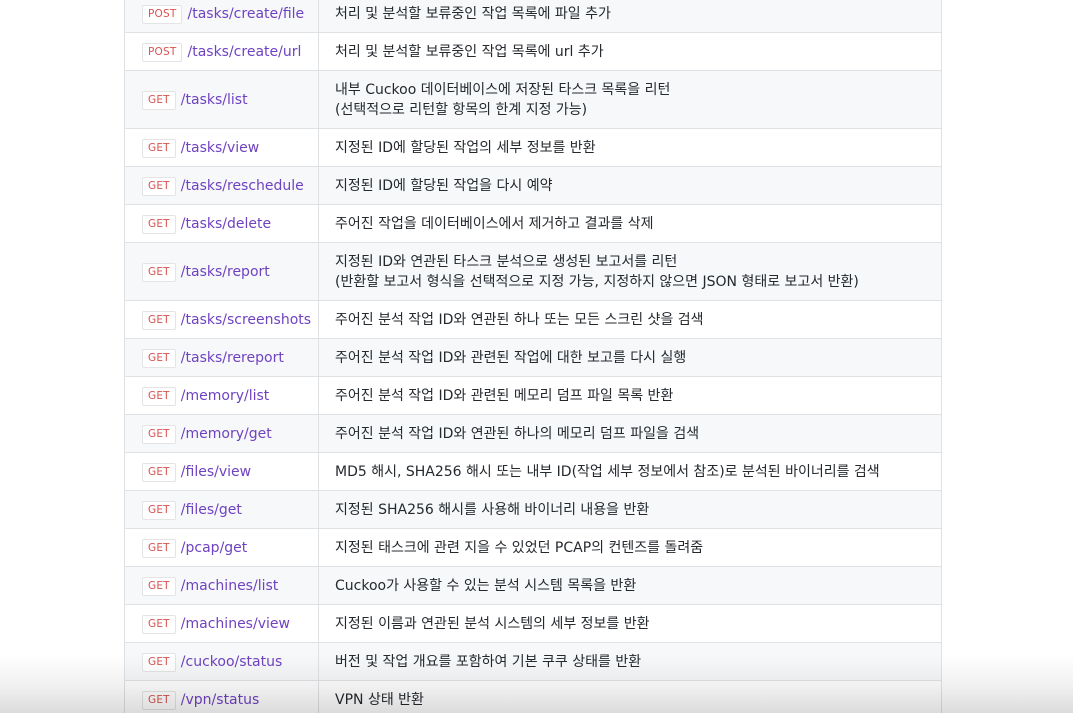  What do you see at coordinates (465, 147) in the screenshot?
I see `description-text: 지정된 ID에 할당된 작업의 세부 정보를 반환` at bounding box center [465, 147].